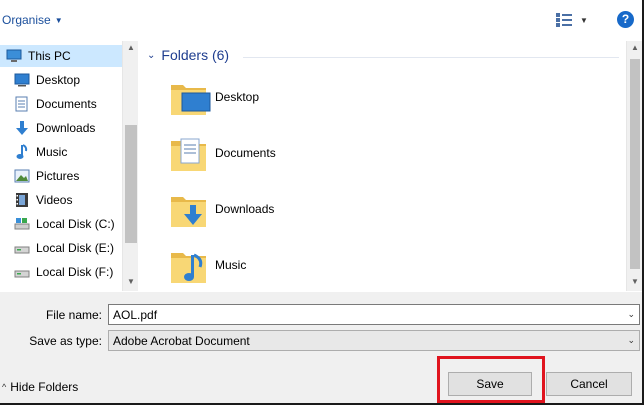 The height and width of the screenshot is (405, 644). What do you see at coordinates (188, 268) in the screenshot?
I see `music-folder-icon` at bounding box center [188, 268].